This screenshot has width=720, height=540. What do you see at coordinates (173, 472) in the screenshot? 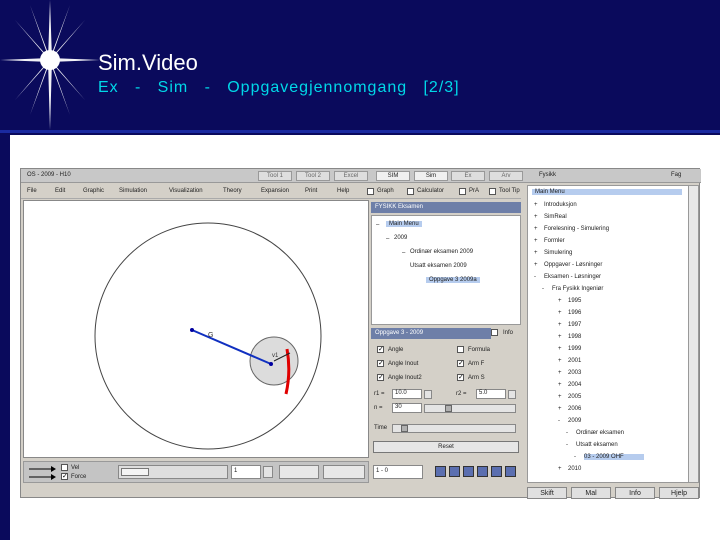
I see `speed-slider` at bounding box center [173, 472].